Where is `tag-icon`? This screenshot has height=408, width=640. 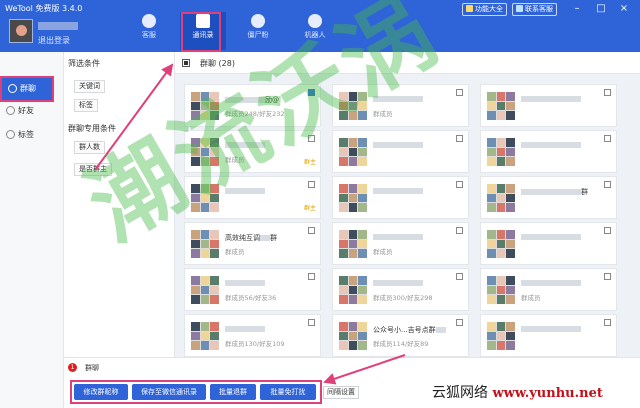
tag-icon is located at coordinates (10, 134).